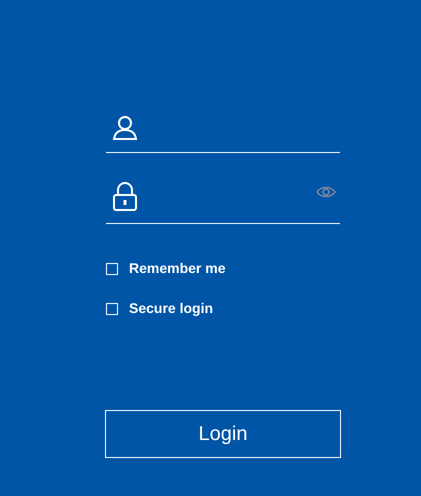 The width and height of the screenshot is (421, 496). What do you see at coordinates (177, 268) in the screenshot?
I see `checkbox-label: Remember me` at bounding box center [177, 268].